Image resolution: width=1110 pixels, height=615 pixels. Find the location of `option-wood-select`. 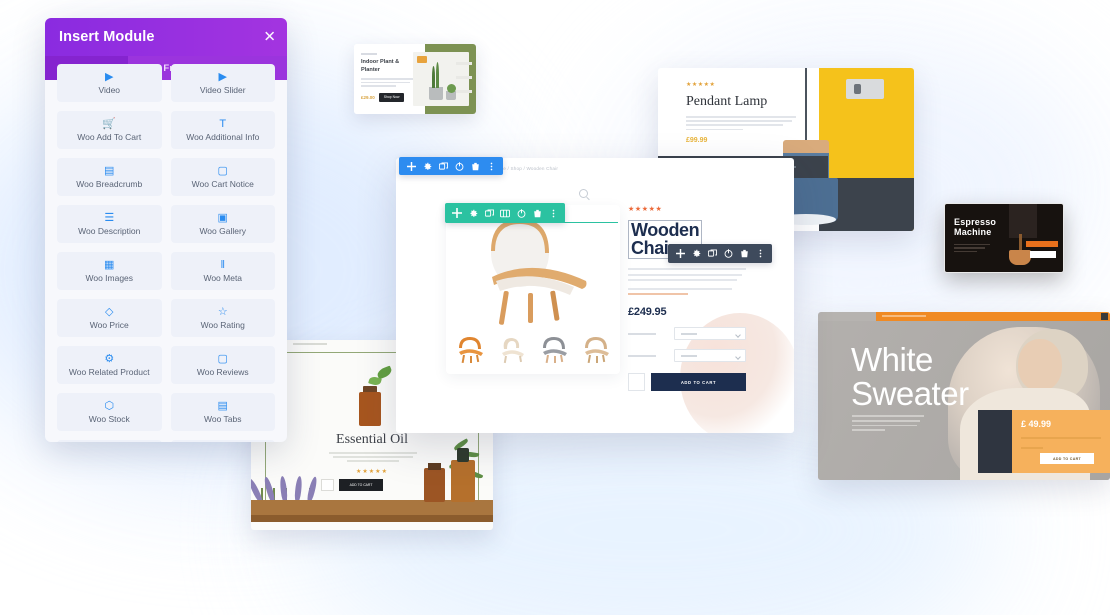

option-wood-select is located at coordinates (710, 356).